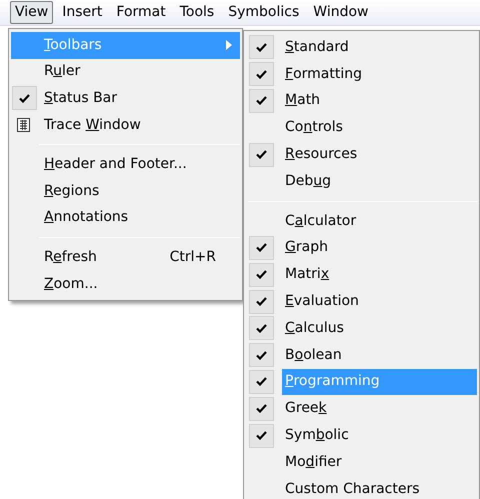  What do you see at coordinates (125, 72) in the screenshot?
I see `menu-item: Ruler` at bounding box center [125, 72].